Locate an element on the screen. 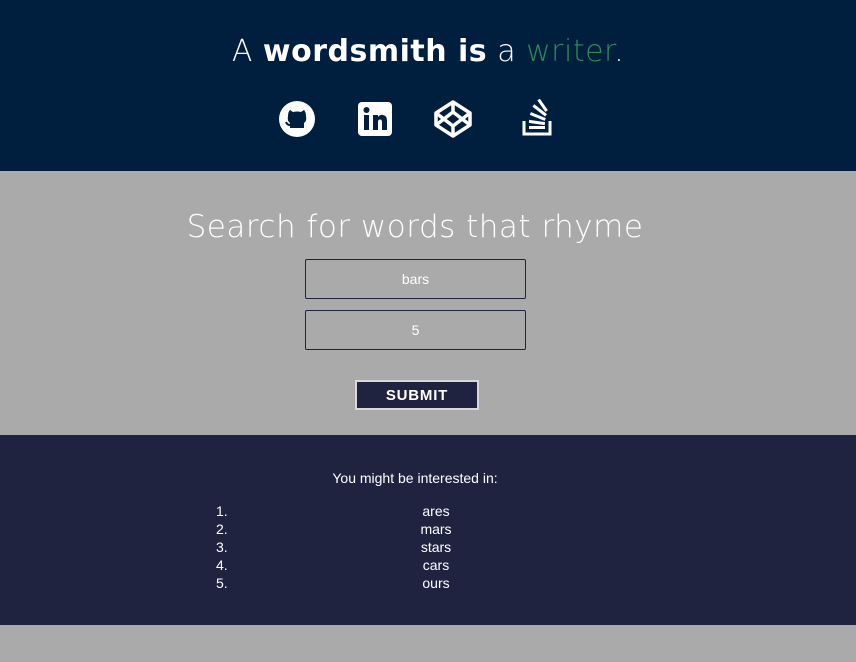 This screenshot has height=662, width=856. github-link is located at coordinates (297, 119).